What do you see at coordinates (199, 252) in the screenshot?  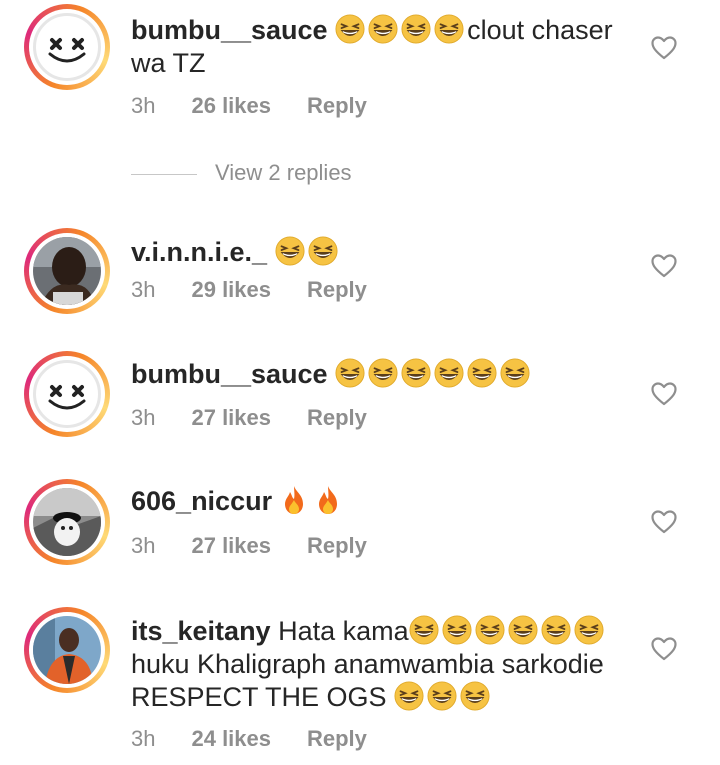 I see `comment-username: v.i.n.n.i.e._` at bounding box center [199, 252].